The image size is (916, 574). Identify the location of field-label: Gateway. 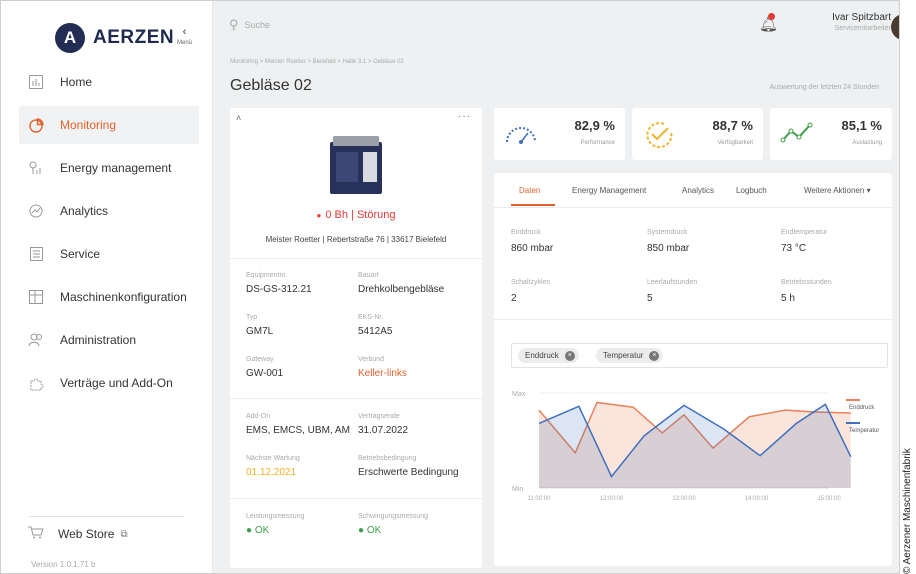
(260, 359).